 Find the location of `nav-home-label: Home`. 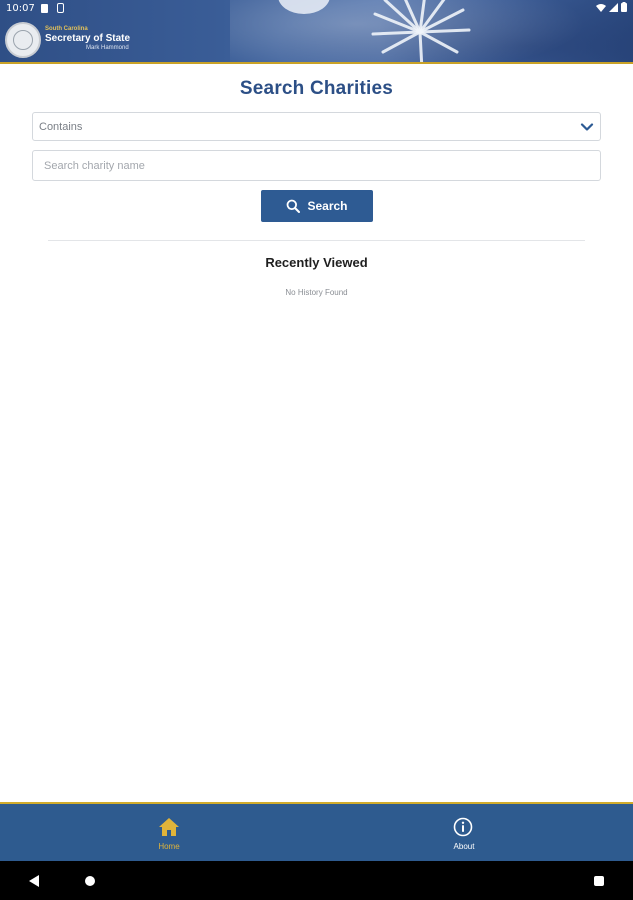

nav-home-label: Home is located at coordinates (169, 846).